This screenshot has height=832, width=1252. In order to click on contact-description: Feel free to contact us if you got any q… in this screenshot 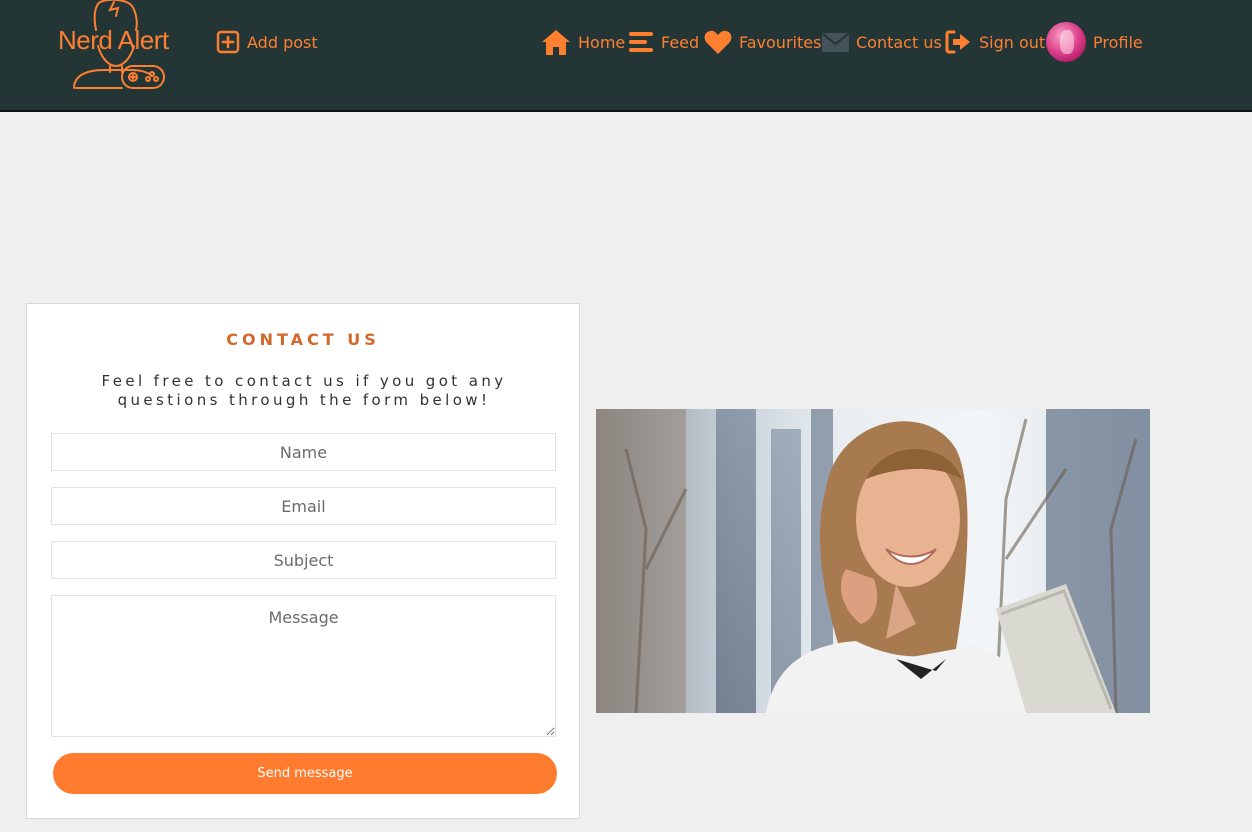, I will do `click(304, 390)`.